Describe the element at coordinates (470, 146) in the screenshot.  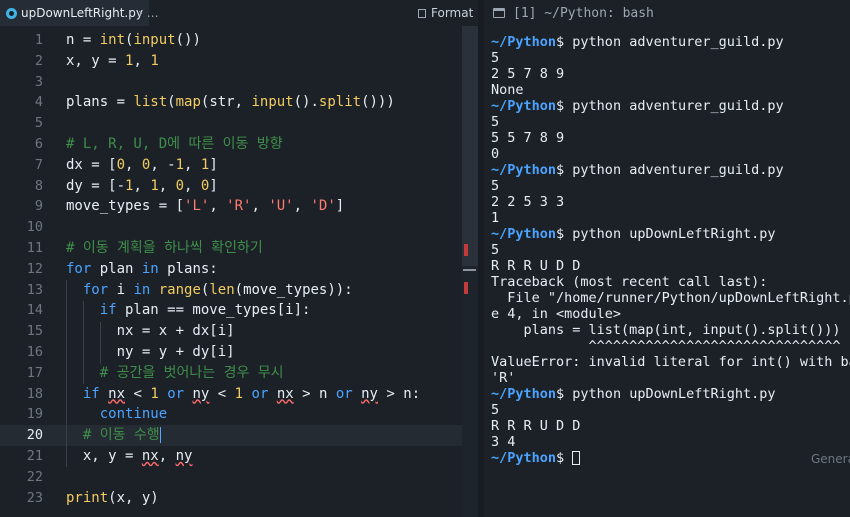
I see `scrollbar-thumb` at that location.